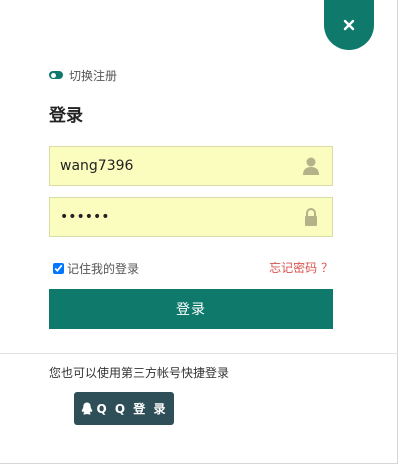 This screenshot has height=466, width=400. What do you see at coordinates (58, 268) in the screenshot?
I see `remember-checkbox` at bounding box center [58, 268].